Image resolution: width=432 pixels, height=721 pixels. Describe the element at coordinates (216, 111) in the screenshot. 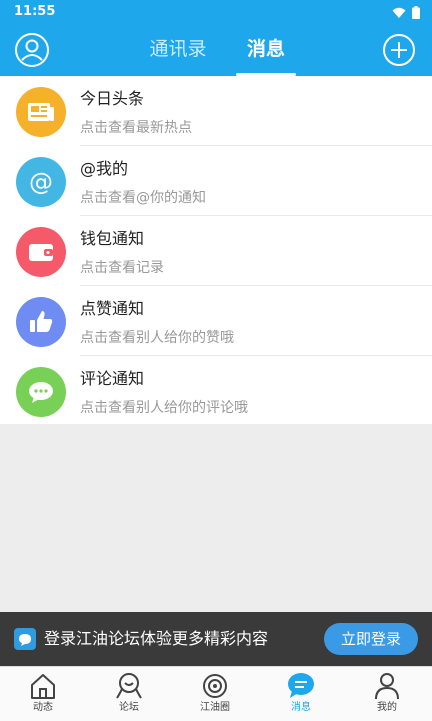

I see `message-item-headlines: 今日头条 点击查看最新热点` at that location.